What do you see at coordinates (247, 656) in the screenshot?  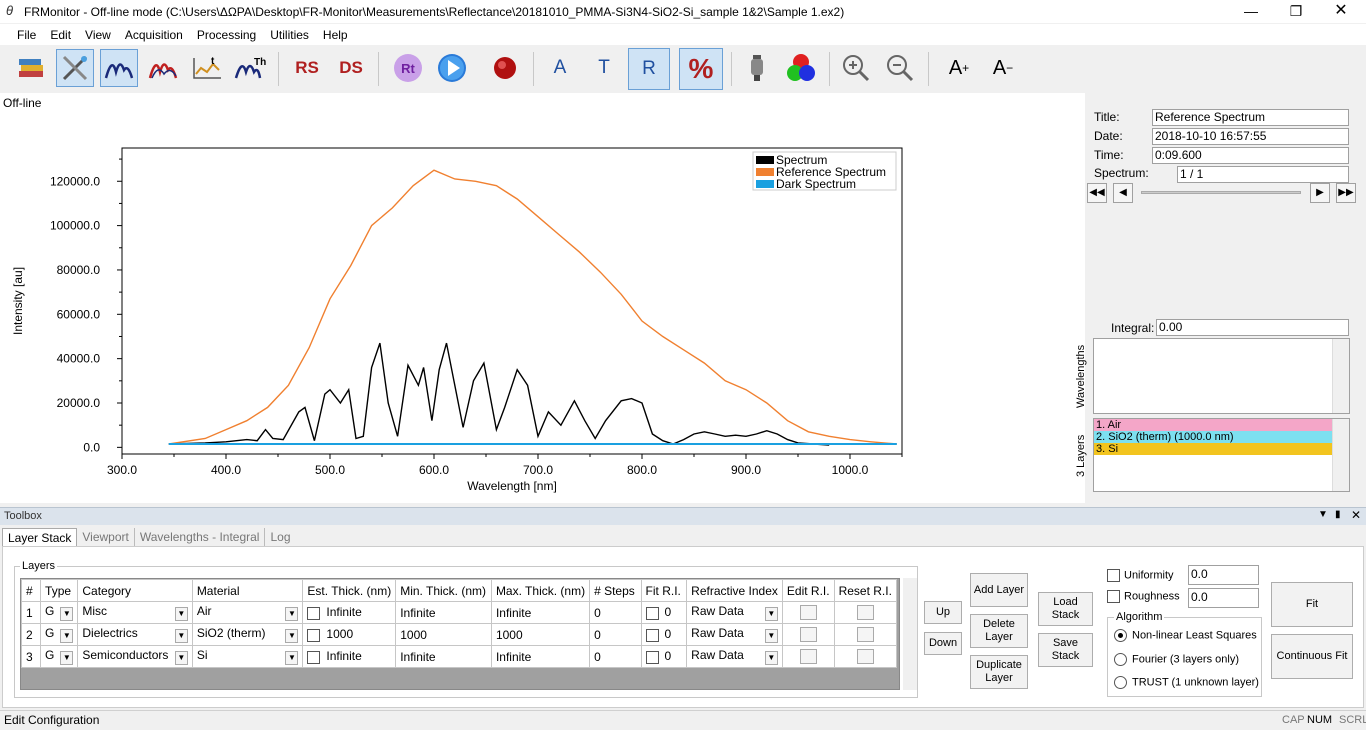 I see `material-cell: Si ▼` at bounding box center [247, 656].